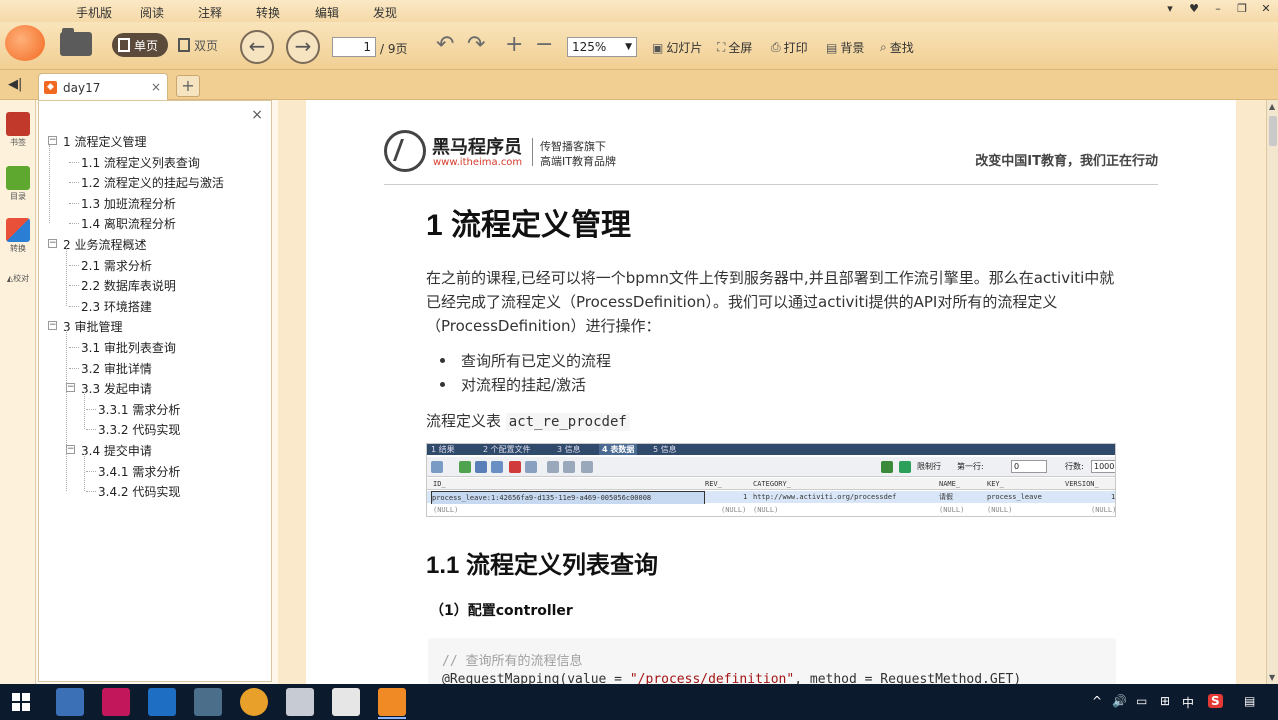 The height and width of the screenshot is (720, 1278). Describe the element at coordinates (92, 326) in the screenshot. I see `outline-item: 3 审批管理` at that location.